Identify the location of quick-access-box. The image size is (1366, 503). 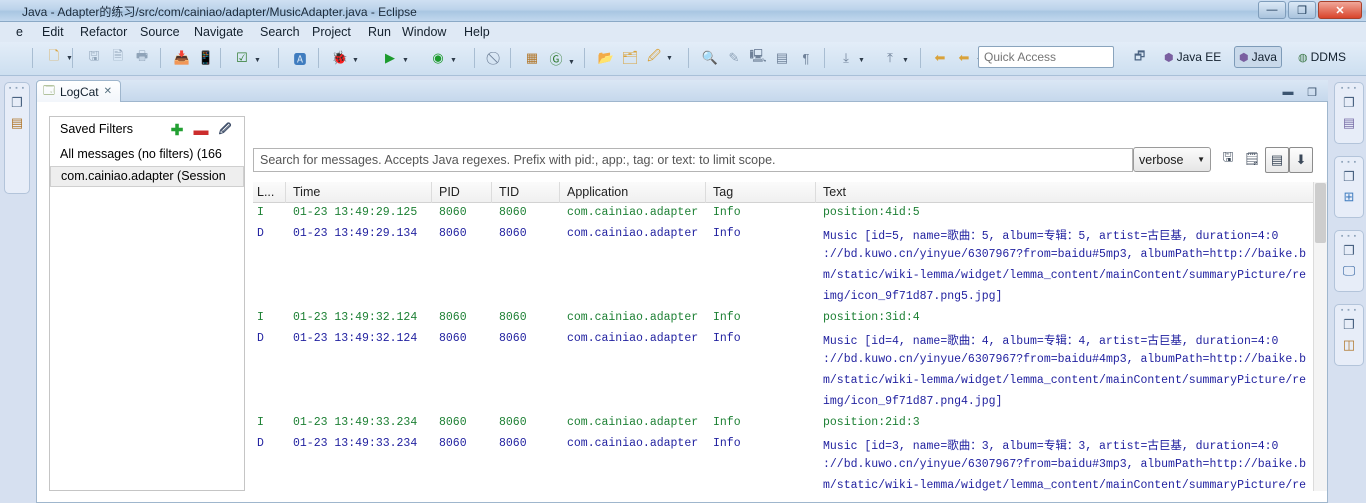
(1046, 57).